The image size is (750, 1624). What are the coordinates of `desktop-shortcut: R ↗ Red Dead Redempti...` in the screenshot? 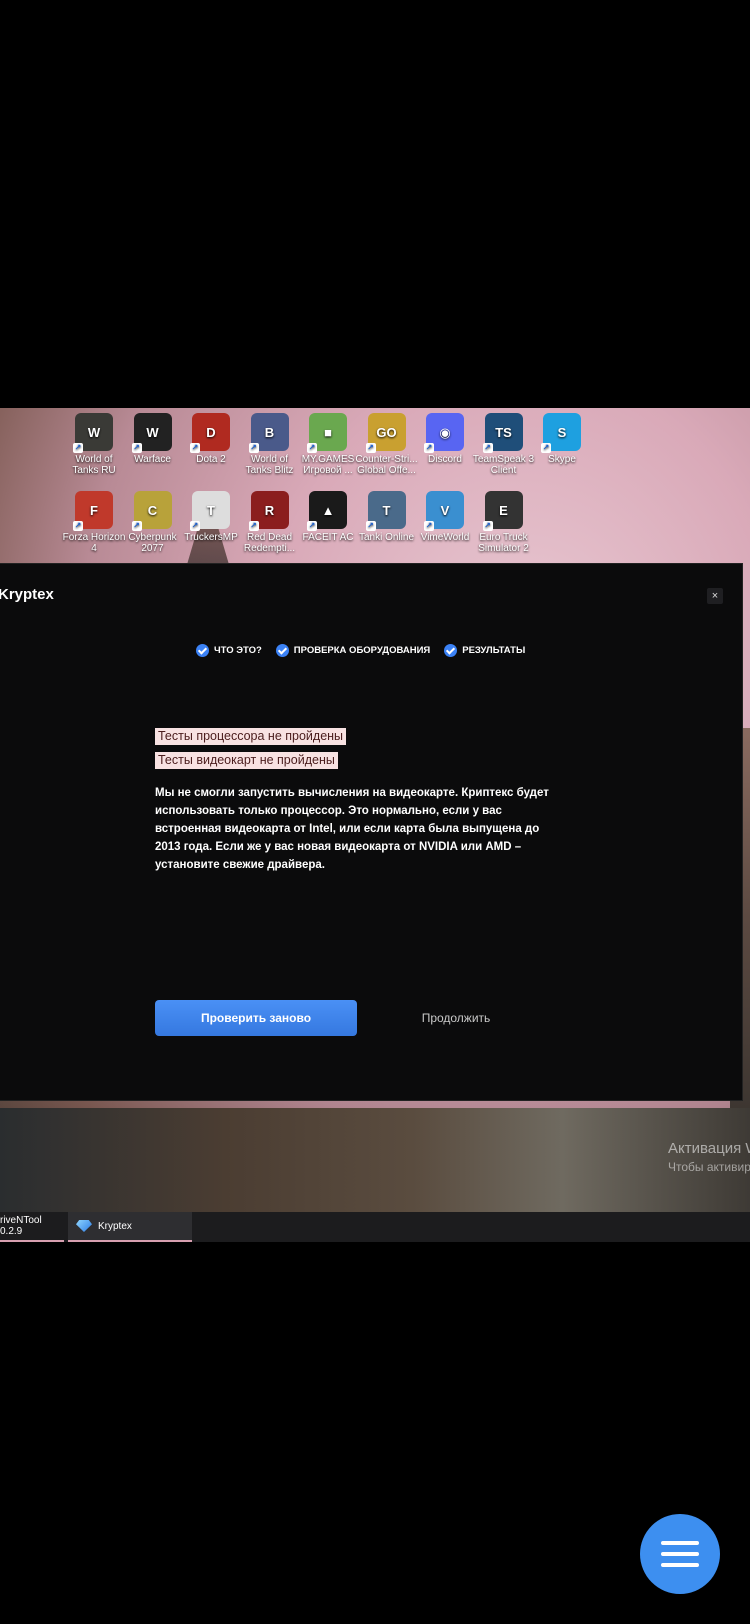 It's located at (270, 520).